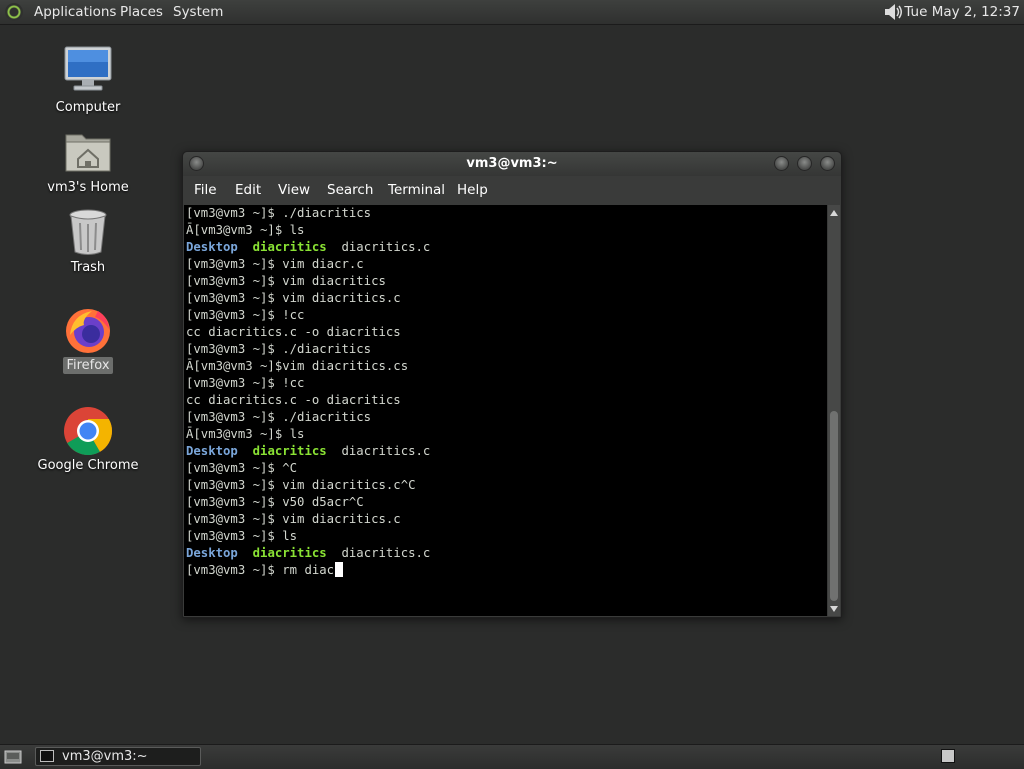 The height and width of the screenshot is (769, 1024). Describe the element at coordinates (827, 163) in the screenshot. I see `close-button` at that location.